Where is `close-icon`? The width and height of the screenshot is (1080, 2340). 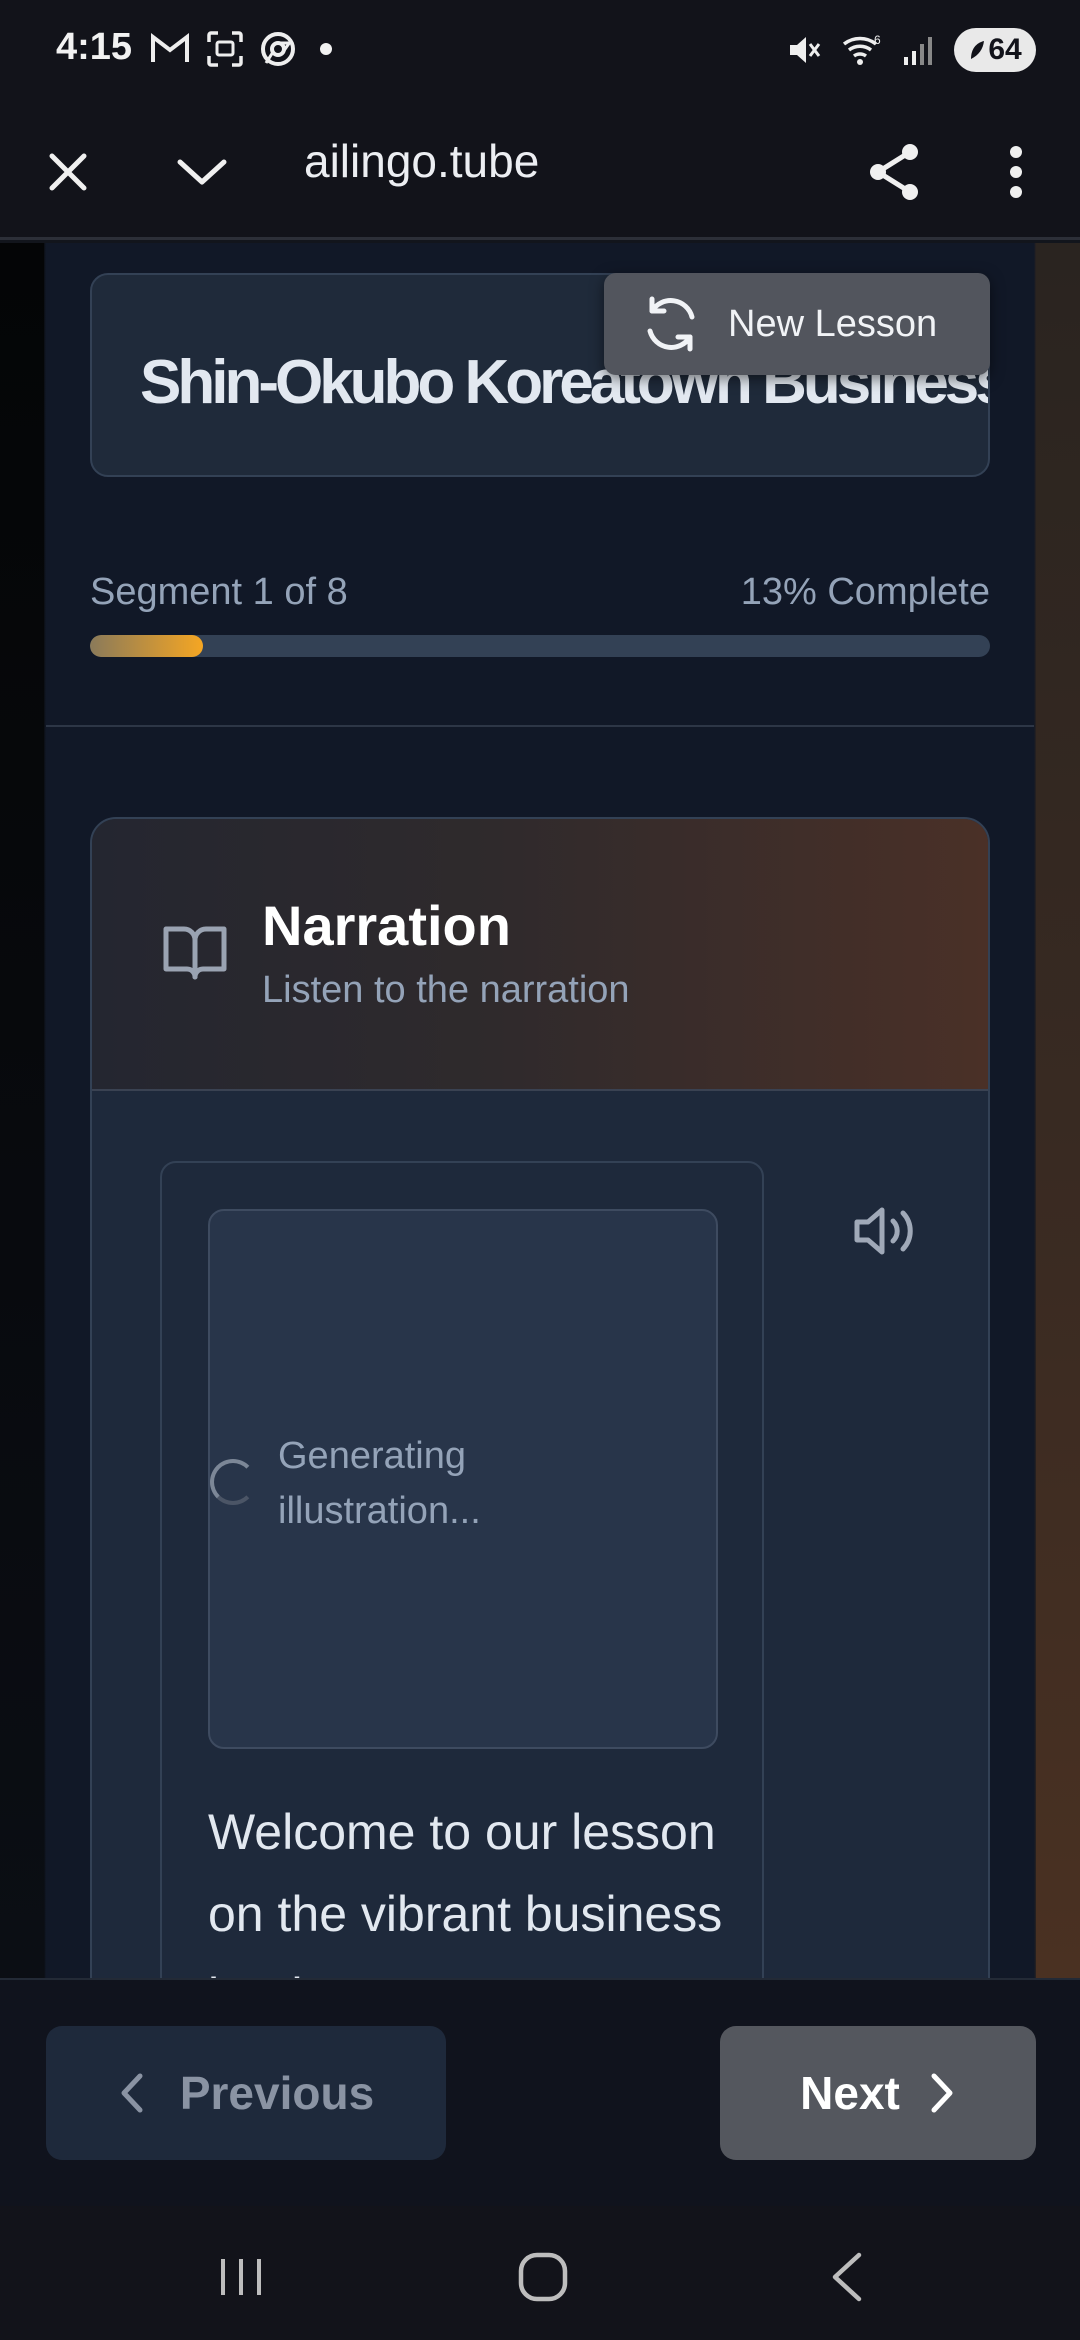
close-icon is located at coordinates (68, 172).